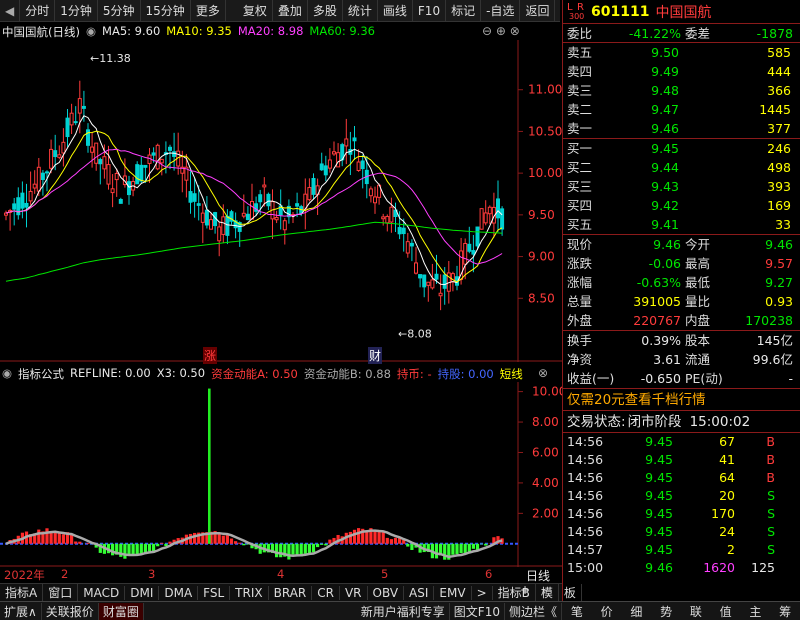 The width and height of the screenshot is (800, 620). I want to click on tab-vr: VR, so click(354, 592).